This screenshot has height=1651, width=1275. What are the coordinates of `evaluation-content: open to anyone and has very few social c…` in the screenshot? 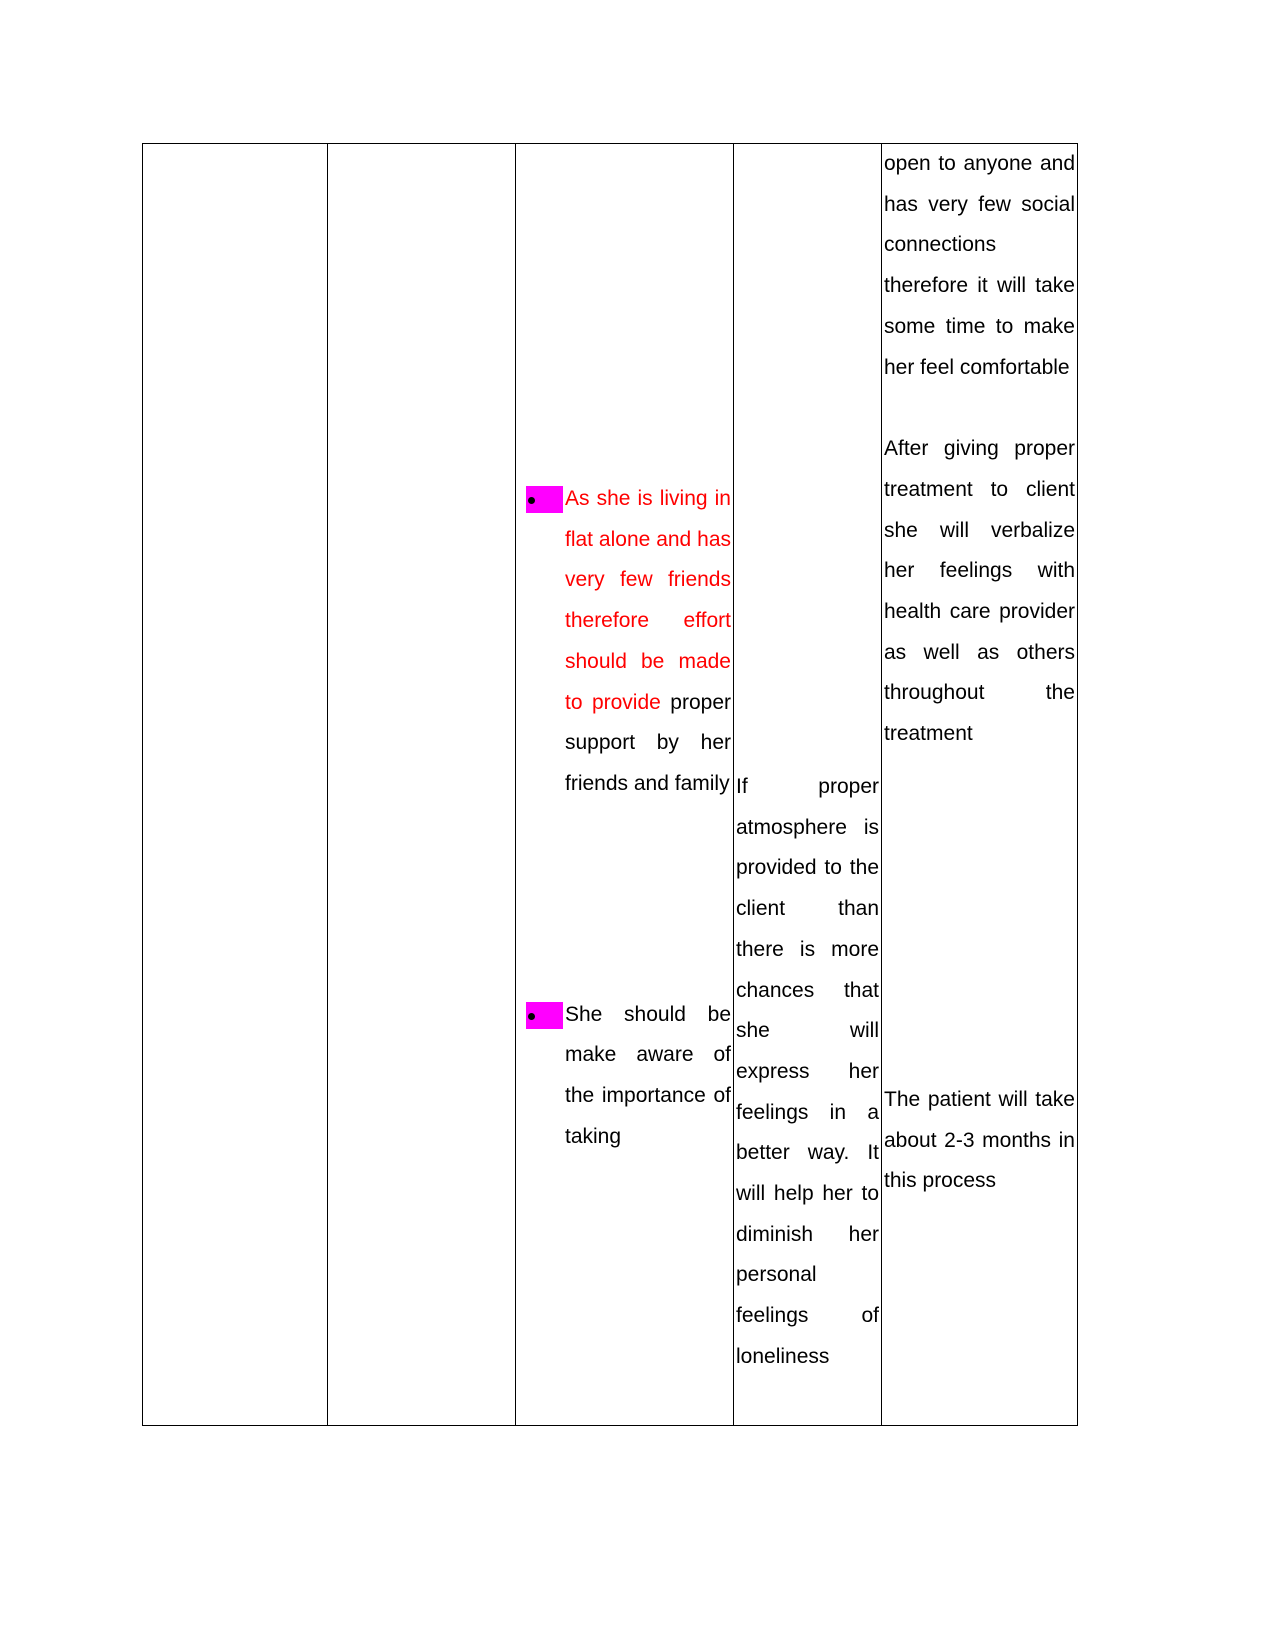 It's located at (979, 784).